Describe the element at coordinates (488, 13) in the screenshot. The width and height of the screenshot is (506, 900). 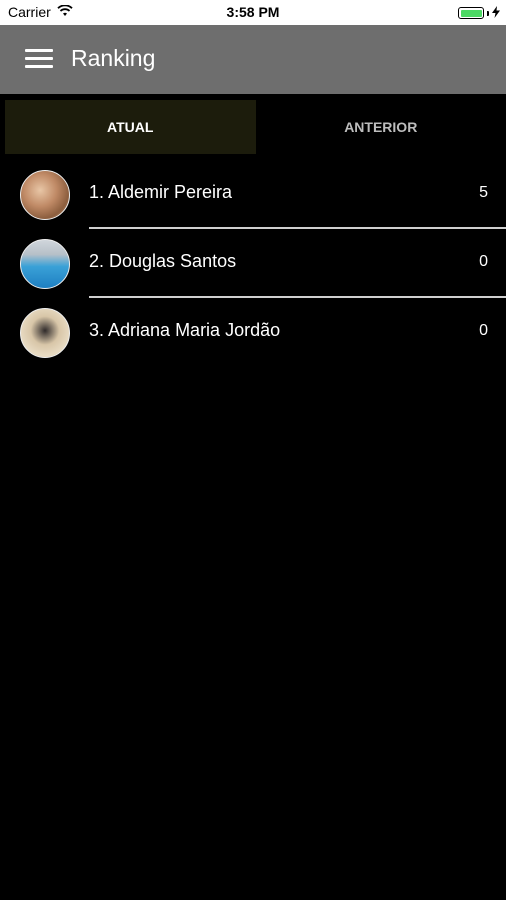
I see `battery-tip` at that location.